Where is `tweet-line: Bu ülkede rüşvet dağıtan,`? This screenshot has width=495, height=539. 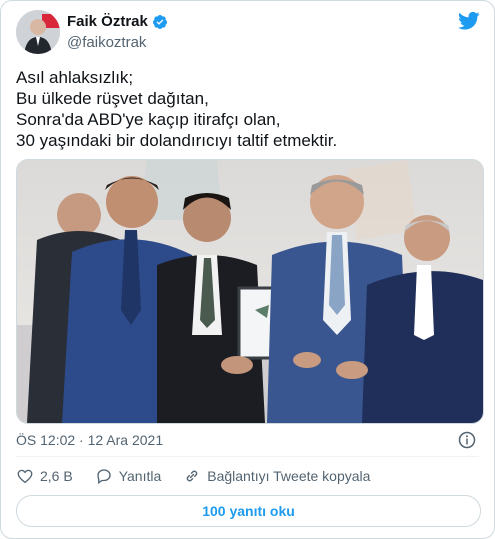 tweet-line: Bu ülkede rüşvet dağıtan, is located at coordinates (112, 98).